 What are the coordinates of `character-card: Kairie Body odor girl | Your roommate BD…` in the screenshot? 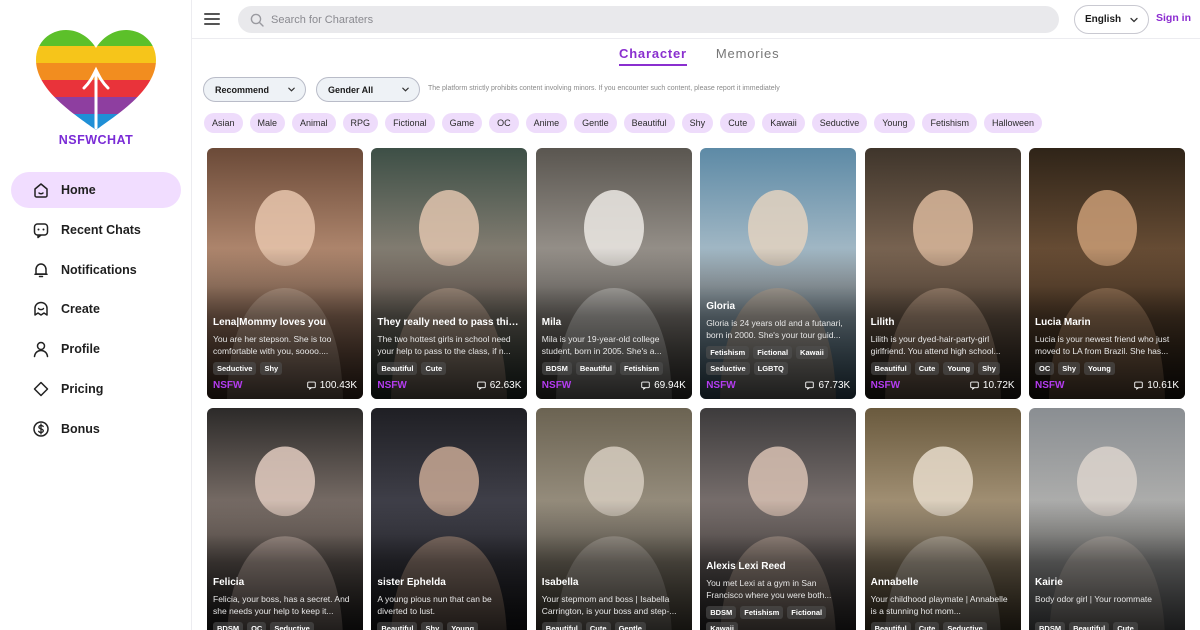 It's located at (1107, 519).